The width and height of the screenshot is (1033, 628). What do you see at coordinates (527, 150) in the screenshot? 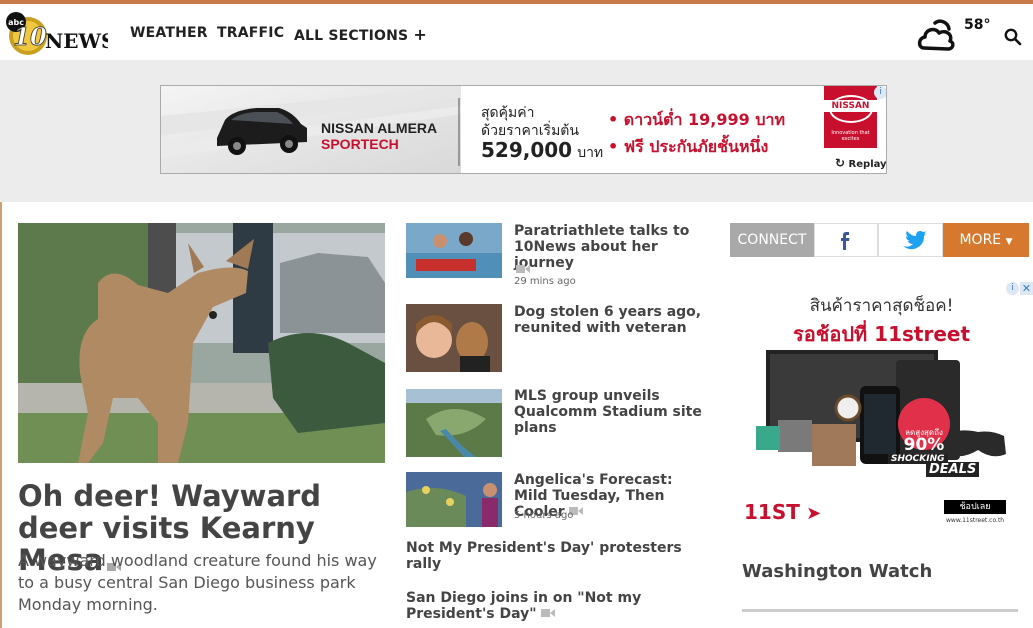
I see `ad-price-value: 529,000` at bounding box center [527, 150].